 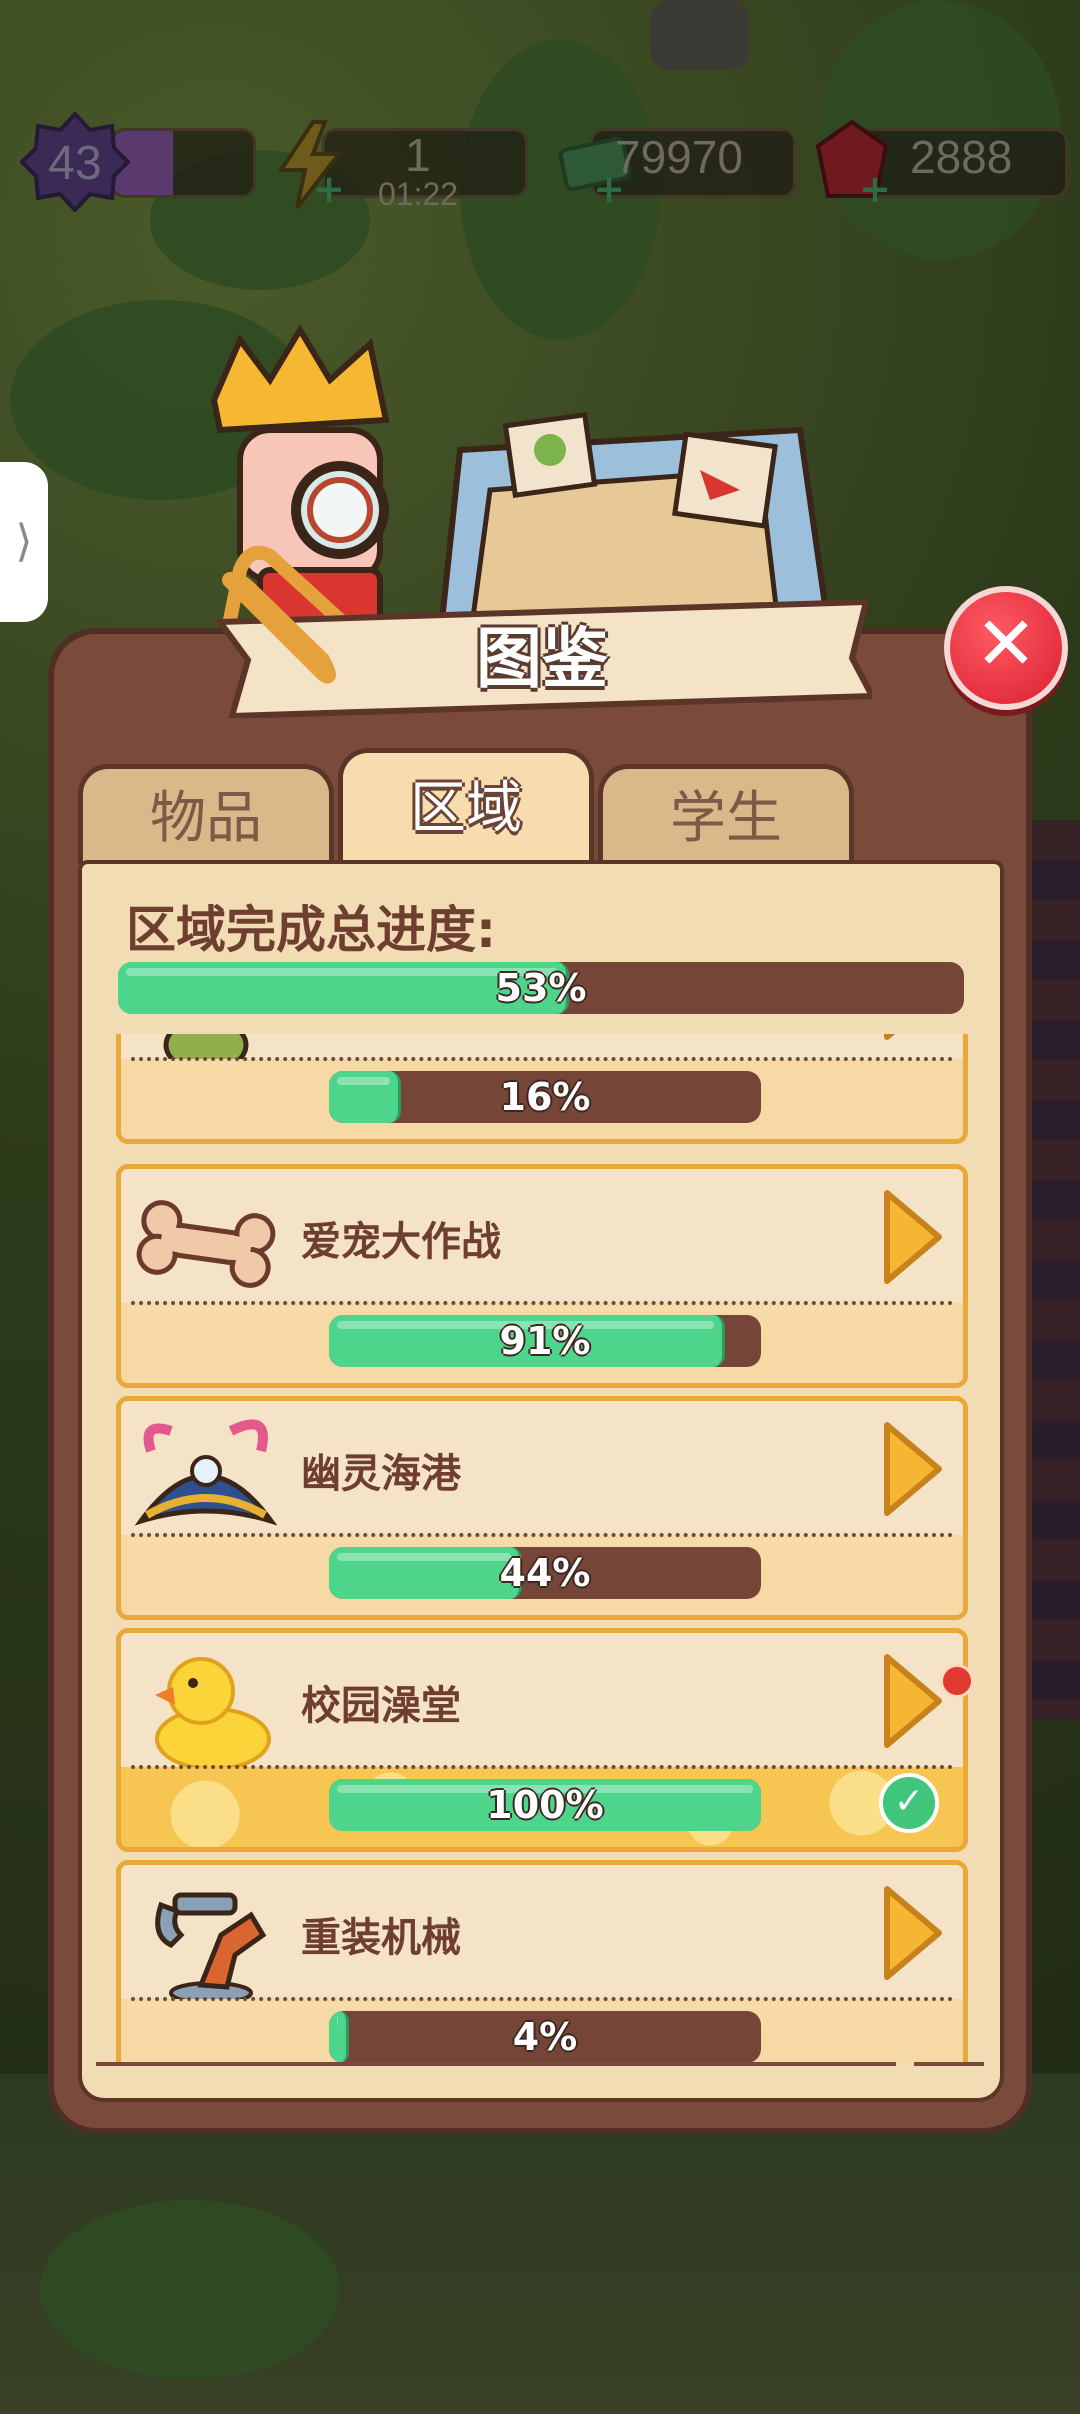 I want to click on total-progress-label: 区域完成总进度:, so click(x=311, y=930).